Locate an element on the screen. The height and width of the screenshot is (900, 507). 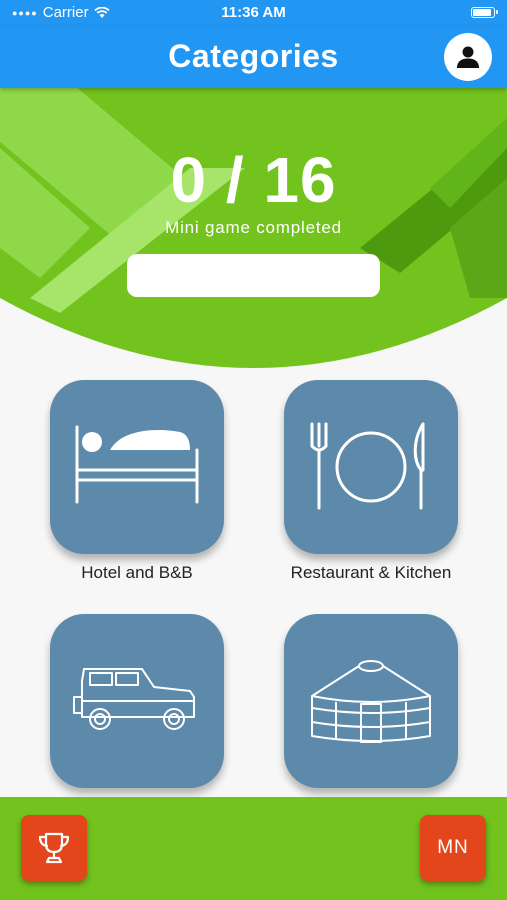
bed-icon is located at coordinates (137, 464).